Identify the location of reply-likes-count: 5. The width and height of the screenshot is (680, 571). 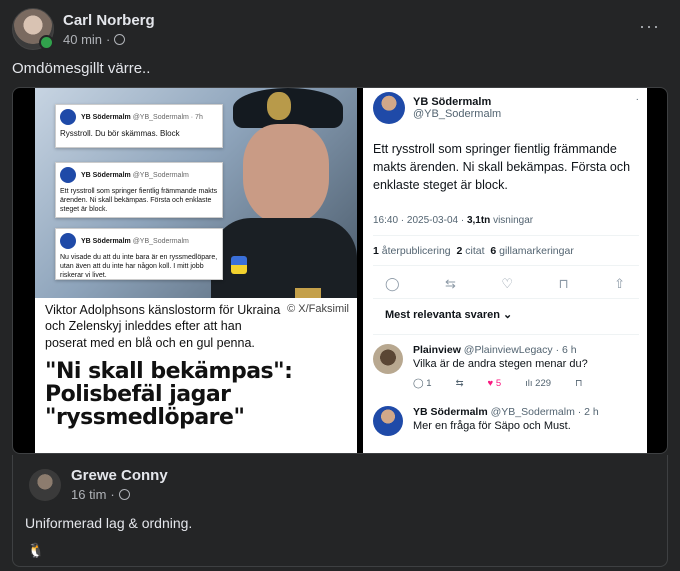
(498, 383).